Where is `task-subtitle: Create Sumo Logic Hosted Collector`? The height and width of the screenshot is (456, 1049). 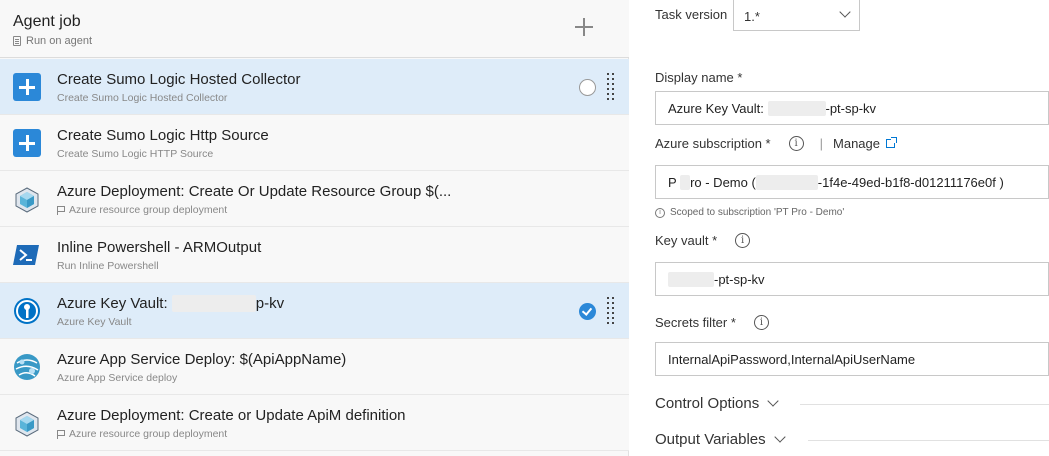 task-subtitle: Create Sumo Logic Hosted Collector is located at coordinates (142, 98).